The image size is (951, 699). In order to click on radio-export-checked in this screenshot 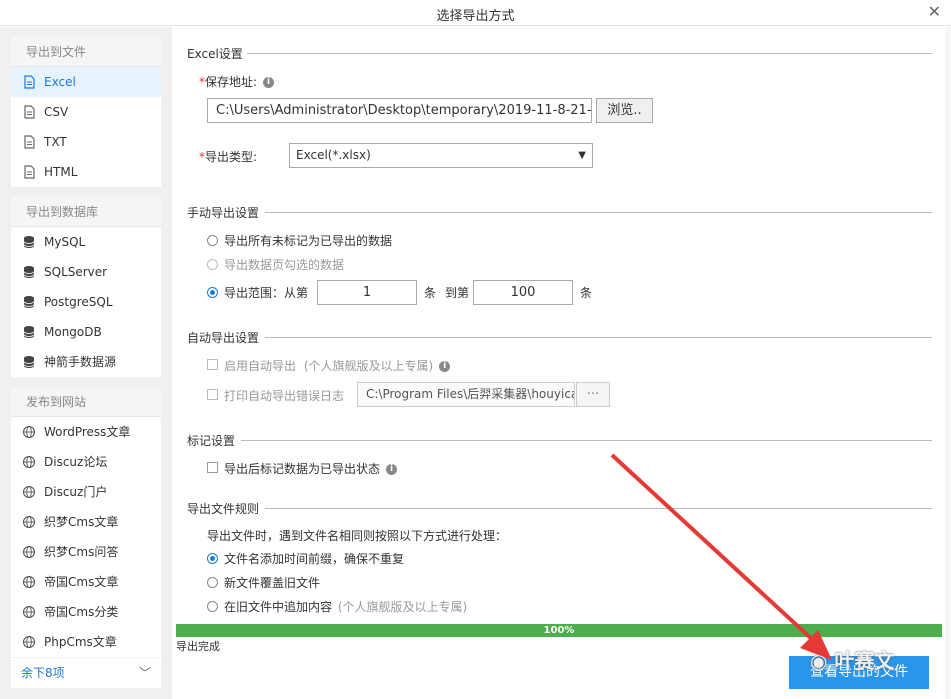, I will do `click(212, 264)`.